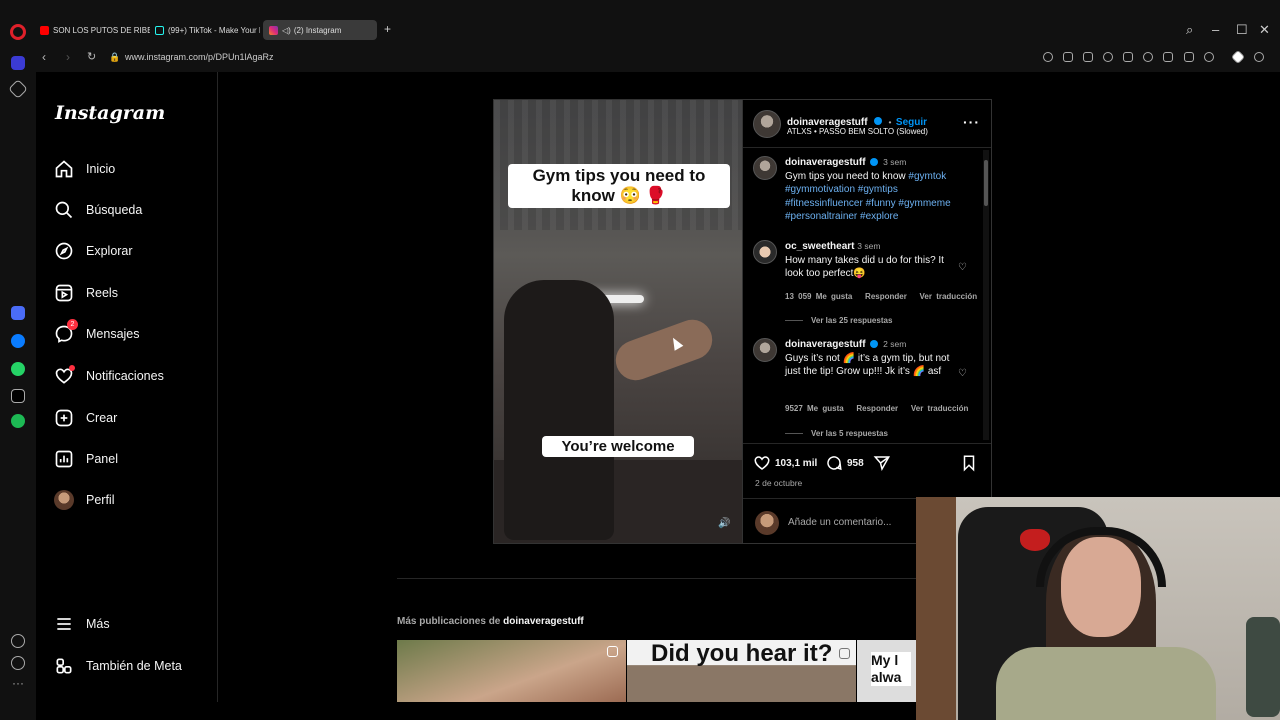 This screenshot has height=720, width=1280. I want to click on webcam-overlay, so click(1098, 608).